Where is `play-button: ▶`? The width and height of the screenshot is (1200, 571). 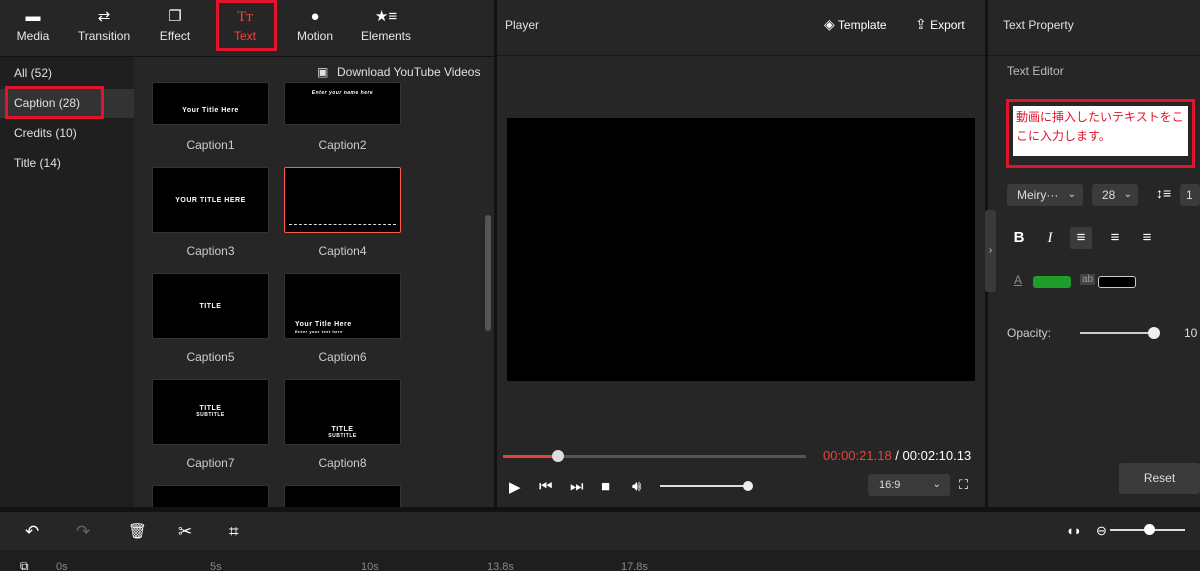
play-button: ▶ is located at coordinates (515, 487).